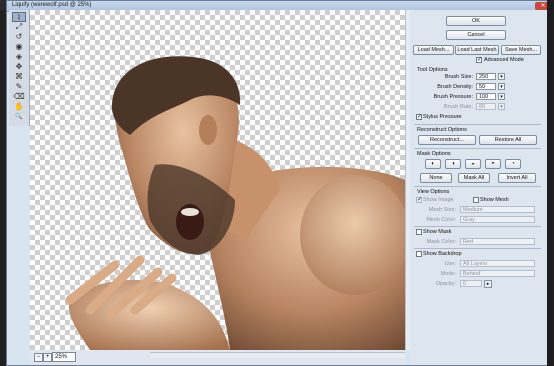 The width and height of the screenshot is (554, 366). I want to click on mirror-tool-icon: ⌘, so click(19, 77).